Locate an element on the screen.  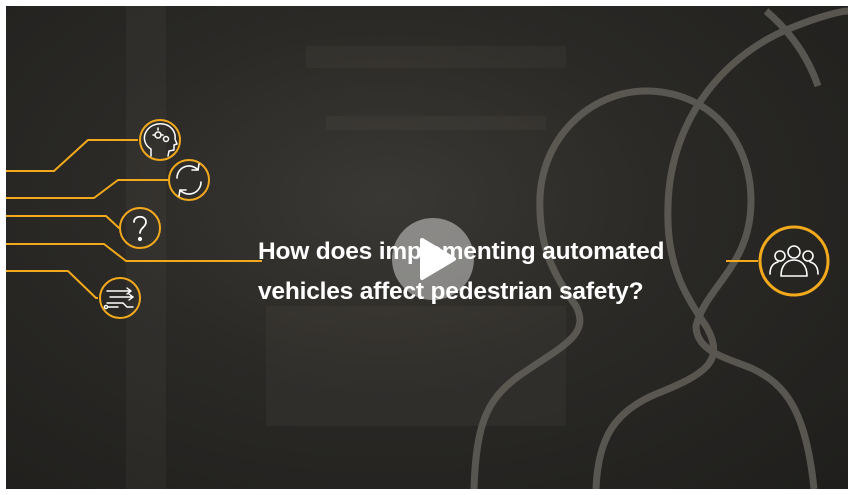
play-icon is located at coordinates (438, 259).